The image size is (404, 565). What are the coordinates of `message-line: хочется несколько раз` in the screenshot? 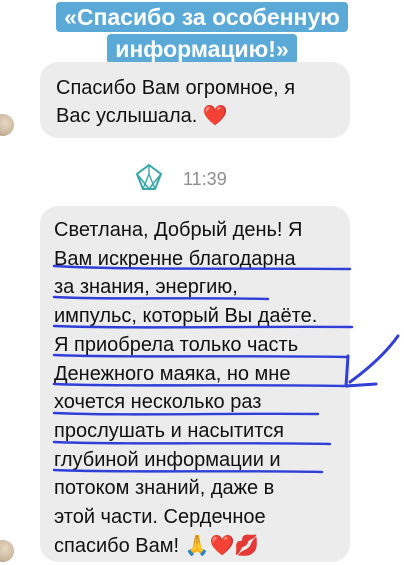 It's located at (158, 402).